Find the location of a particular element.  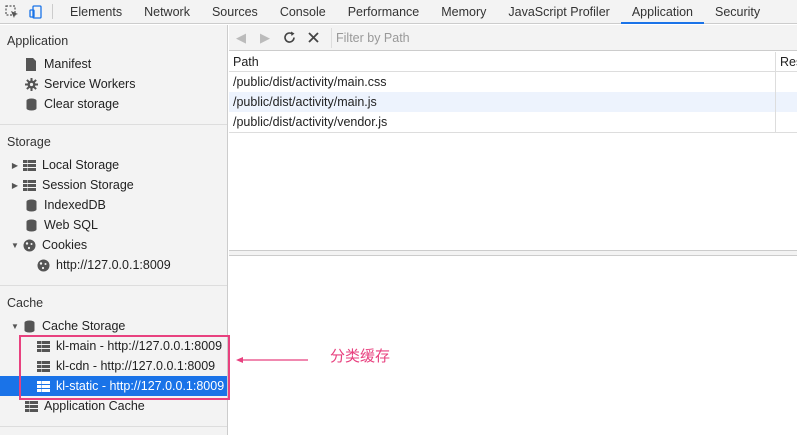

sidebar-item-clear-storage: Clear storage is located at coordinates (71, 104).